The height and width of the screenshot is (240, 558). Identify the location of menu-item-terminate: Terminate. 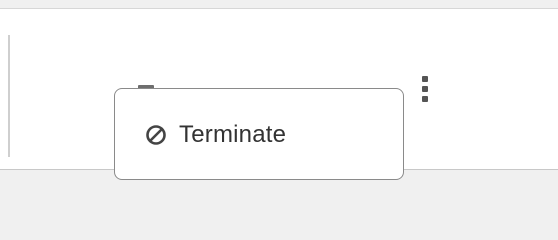
(215, 135).